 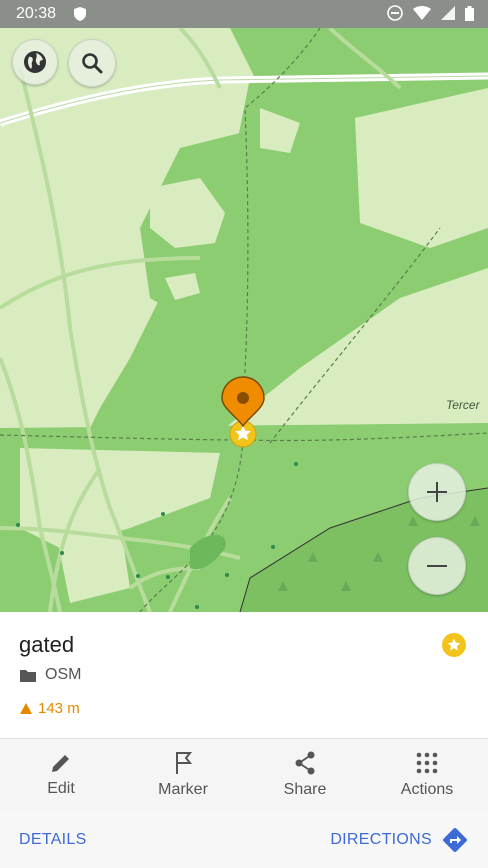 I want to click on details-button: DETAILS, so click(x=53, y=840).